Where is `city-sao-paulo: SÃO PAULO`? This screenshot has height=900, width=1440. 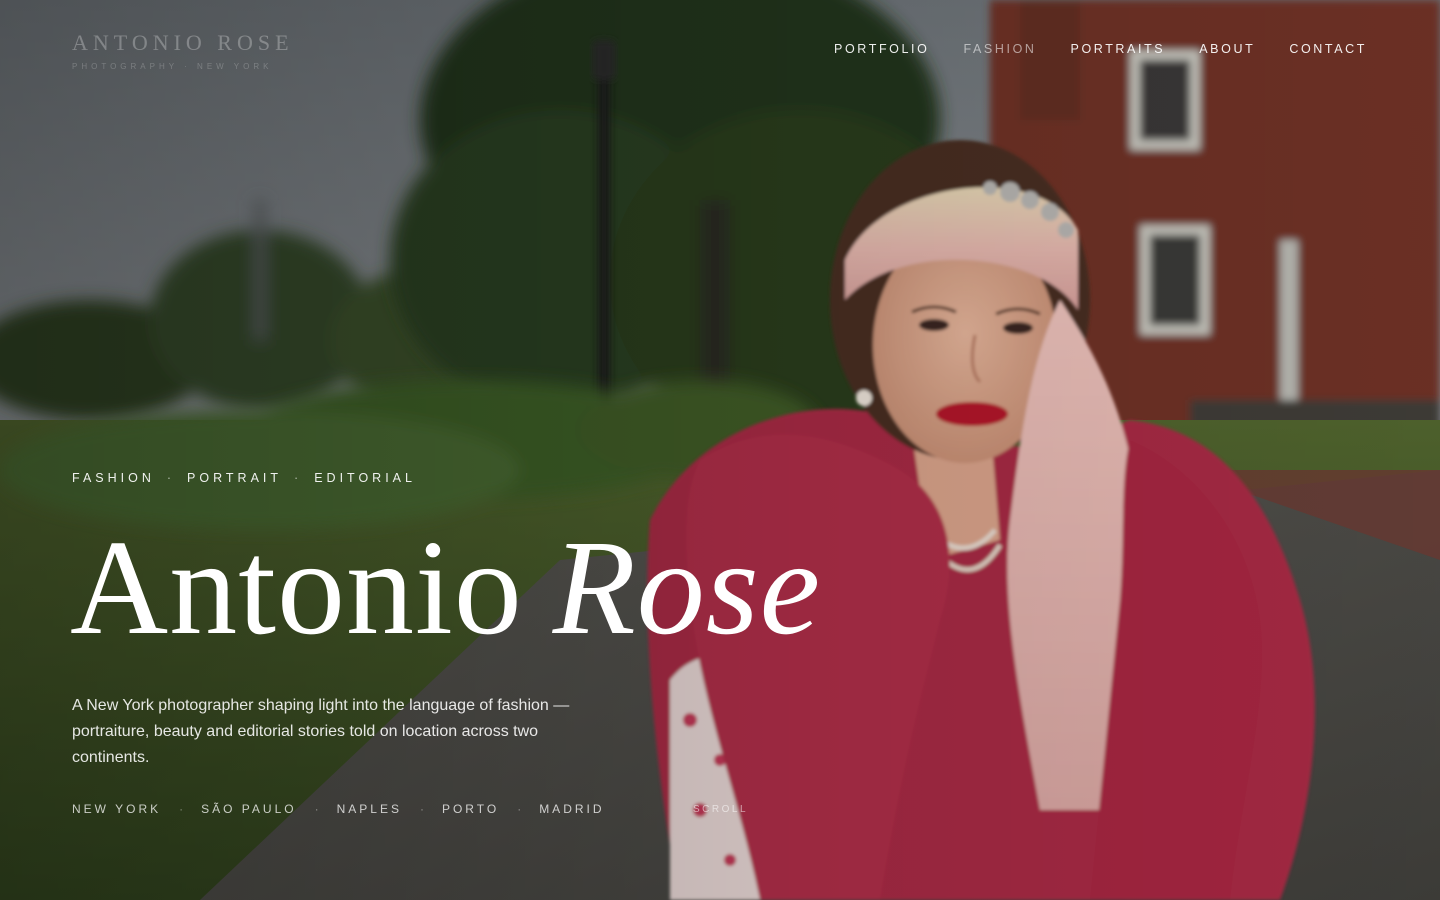 city-sao-paulo: SÃO PAULO is located at coordinates (249, 809).